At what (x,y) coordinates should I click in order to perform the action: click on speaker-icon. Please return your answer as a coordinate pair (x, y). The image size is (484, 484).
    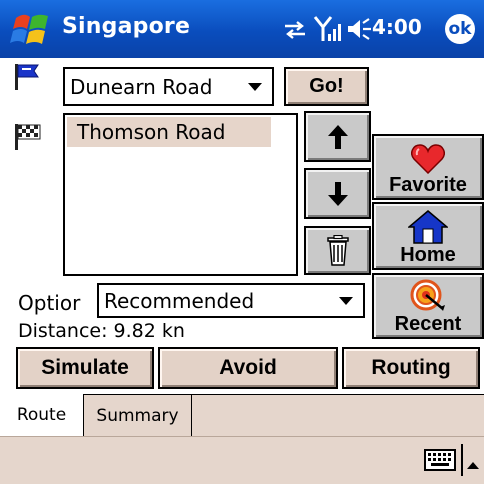
    Looking at the image, I should click on (359, 29).